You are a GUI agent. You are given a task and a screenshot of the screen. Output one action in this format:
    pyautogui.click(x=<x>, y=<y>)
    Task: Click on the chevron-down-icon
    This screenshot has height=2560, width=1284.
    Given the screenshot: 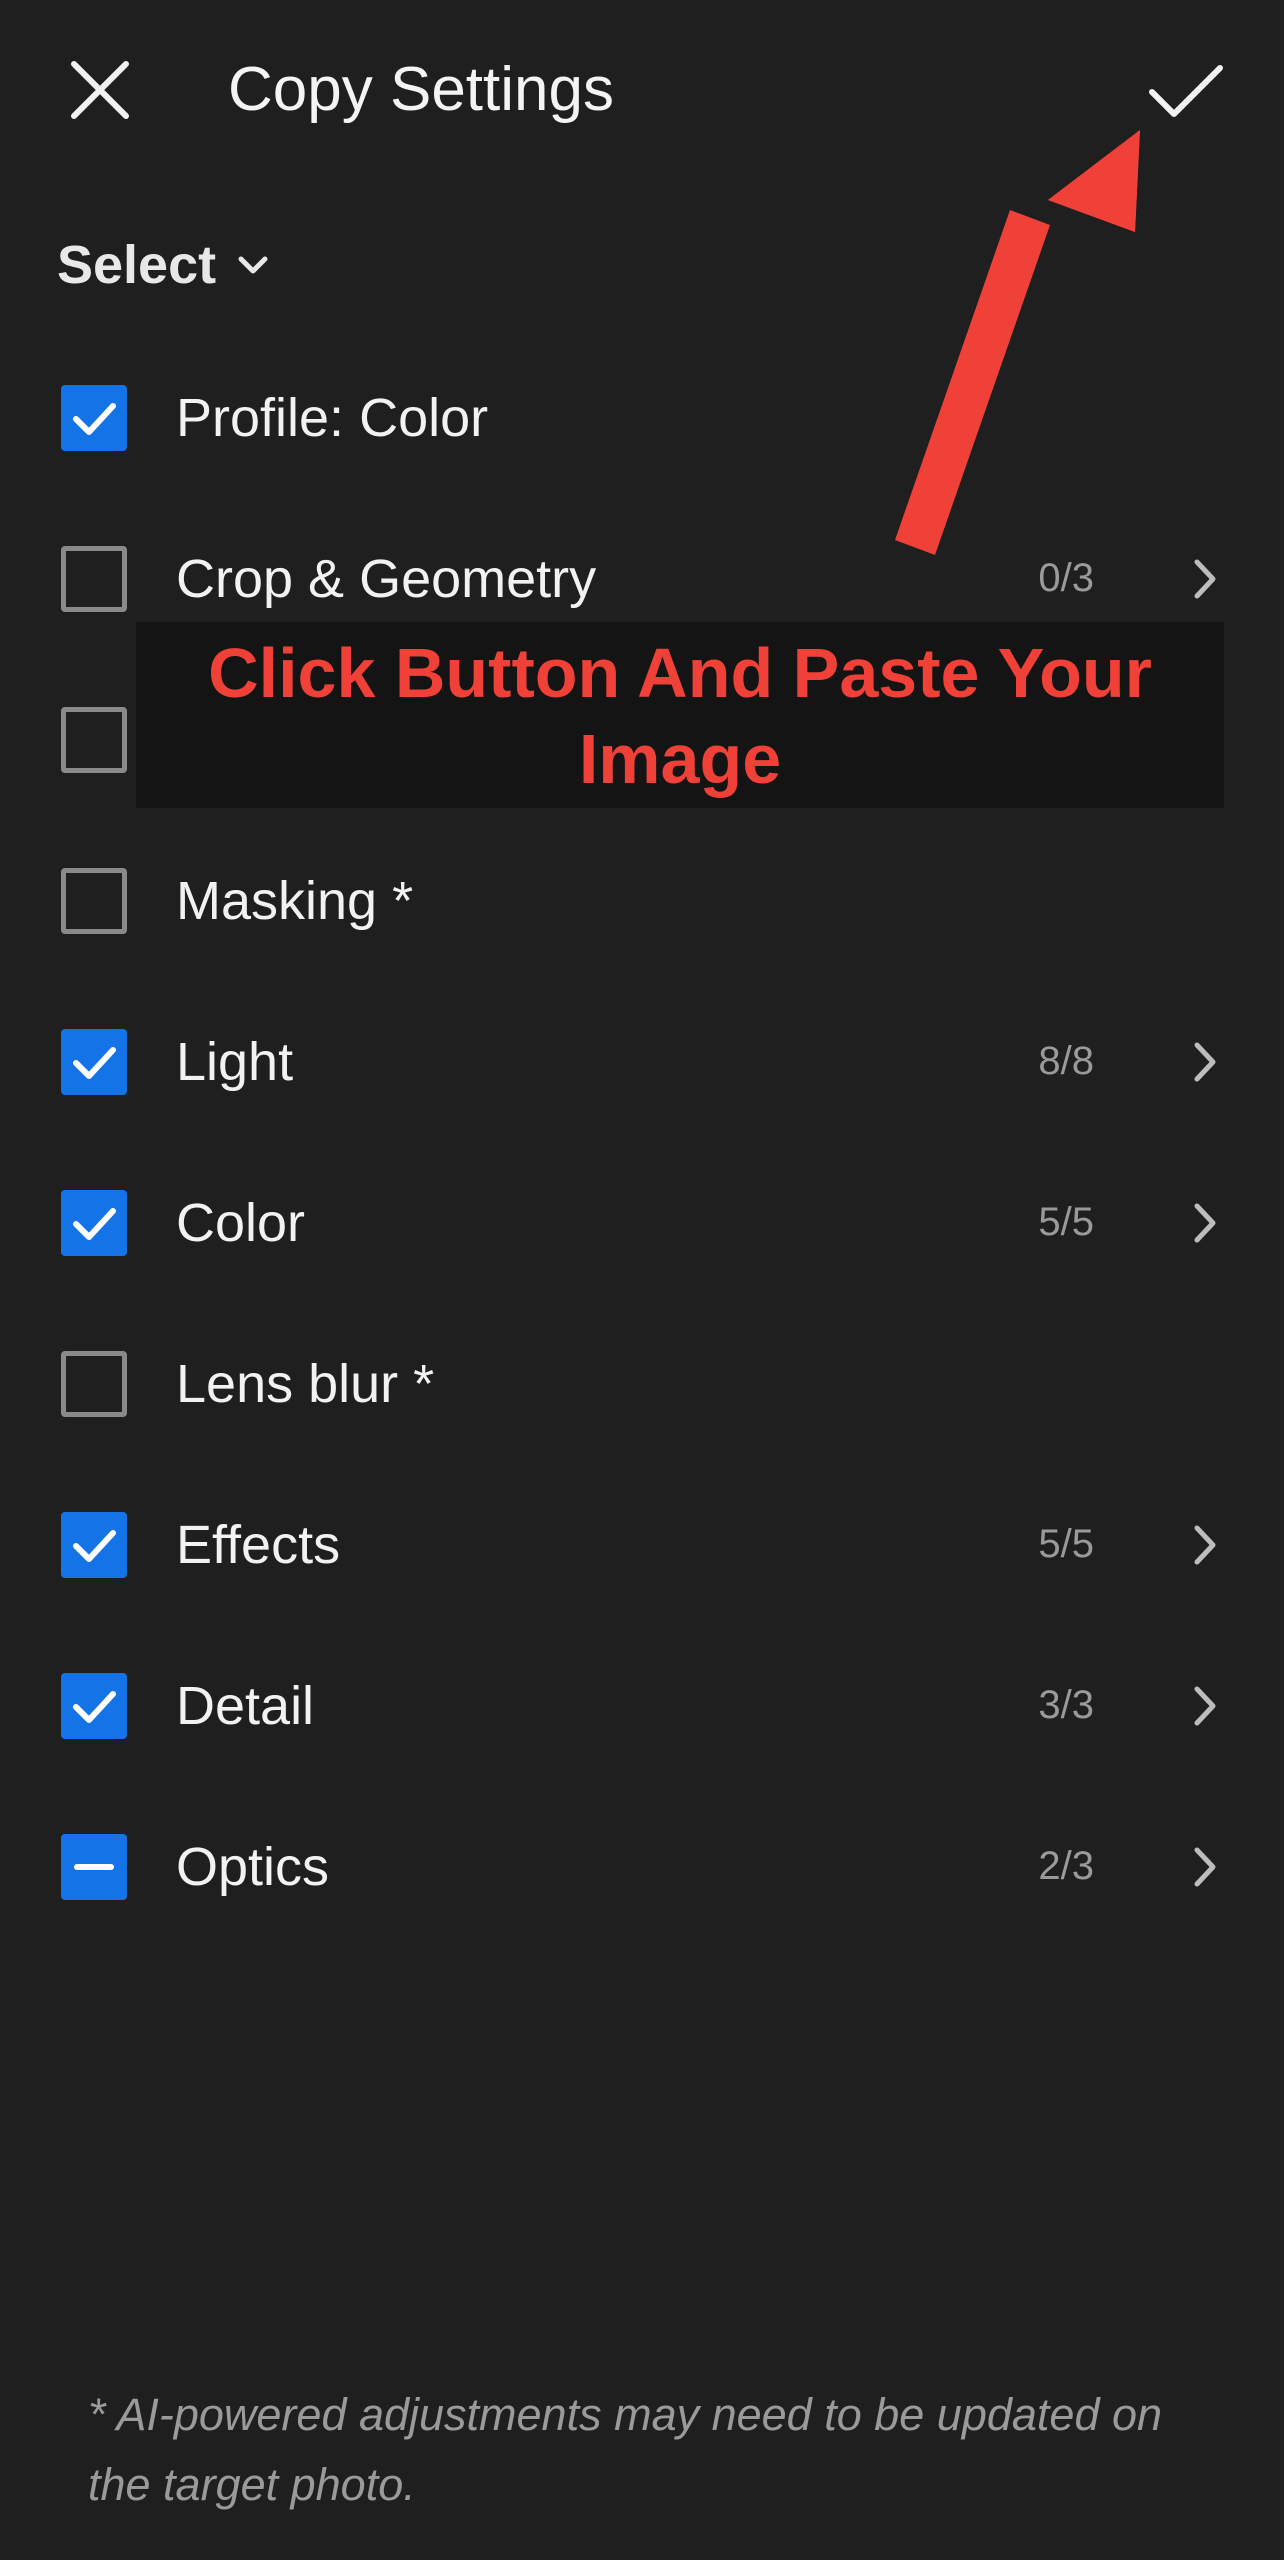 What is the action you would take?
    pyautogui.click(x=253, y=265)
    